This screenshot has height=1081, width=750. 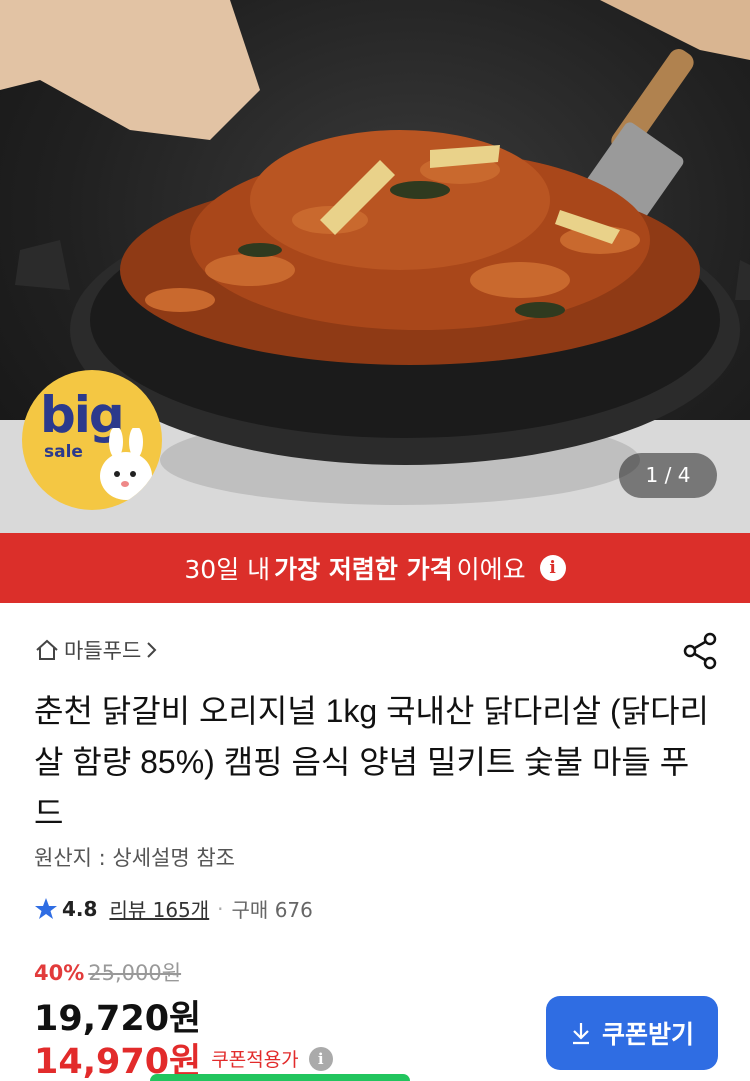 What do you see at coordinates (46, 908) in the screenshot?
I see `star-icon` at bounding box center [46, 908].